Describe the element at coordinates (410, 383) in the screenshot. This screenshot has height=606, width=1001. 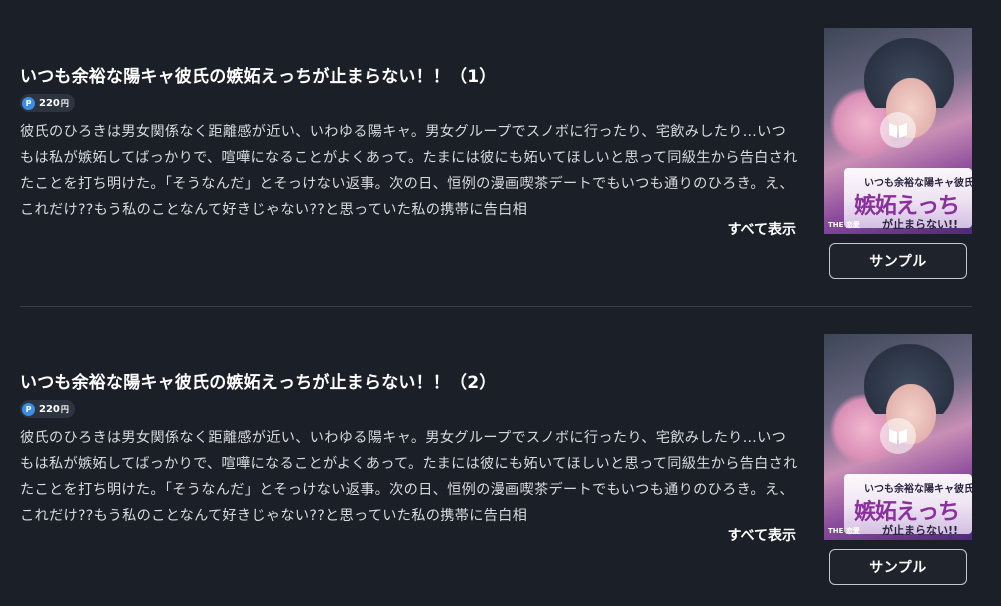
I see `volume-title: いつも余裕な陽キャ彼氏の嫉妬えっちが止まらない！！（2）` at that location.